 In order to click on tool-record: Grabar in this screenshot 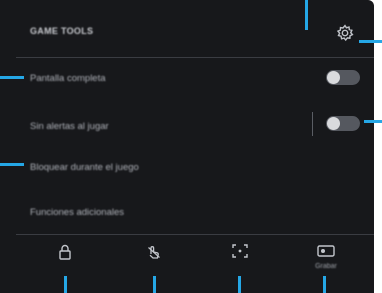, I will do `click(326, 264)`.